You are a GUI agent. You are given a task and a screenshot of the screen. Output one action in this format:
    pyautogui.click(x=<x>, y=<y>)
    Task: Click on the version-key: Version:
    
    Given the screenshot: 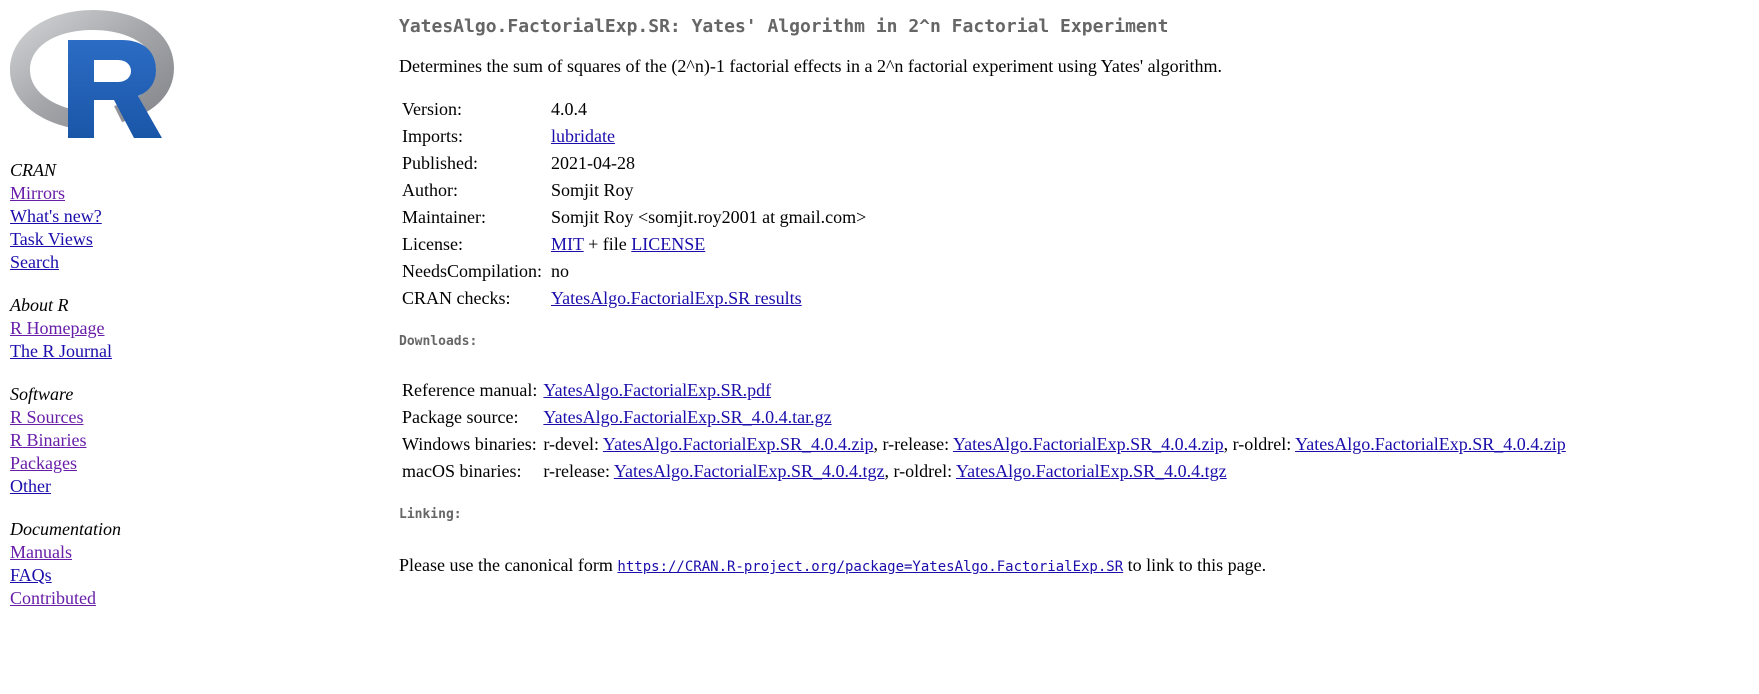 What is the action you would take?
    pyautogui.click(x=432, y=109)
    